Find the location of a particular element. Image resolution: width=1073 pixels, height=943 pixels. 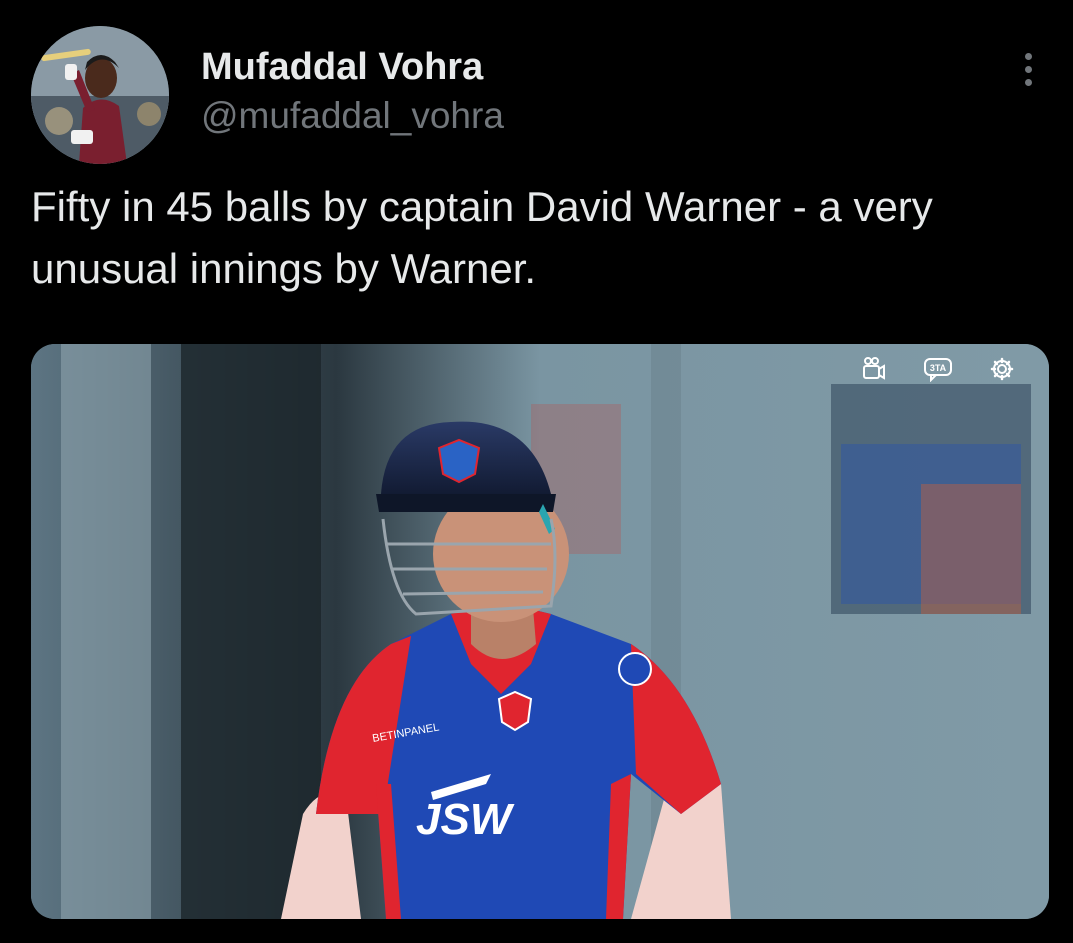

caption-language-icon: 3TA is located at coordinates (938, 369).